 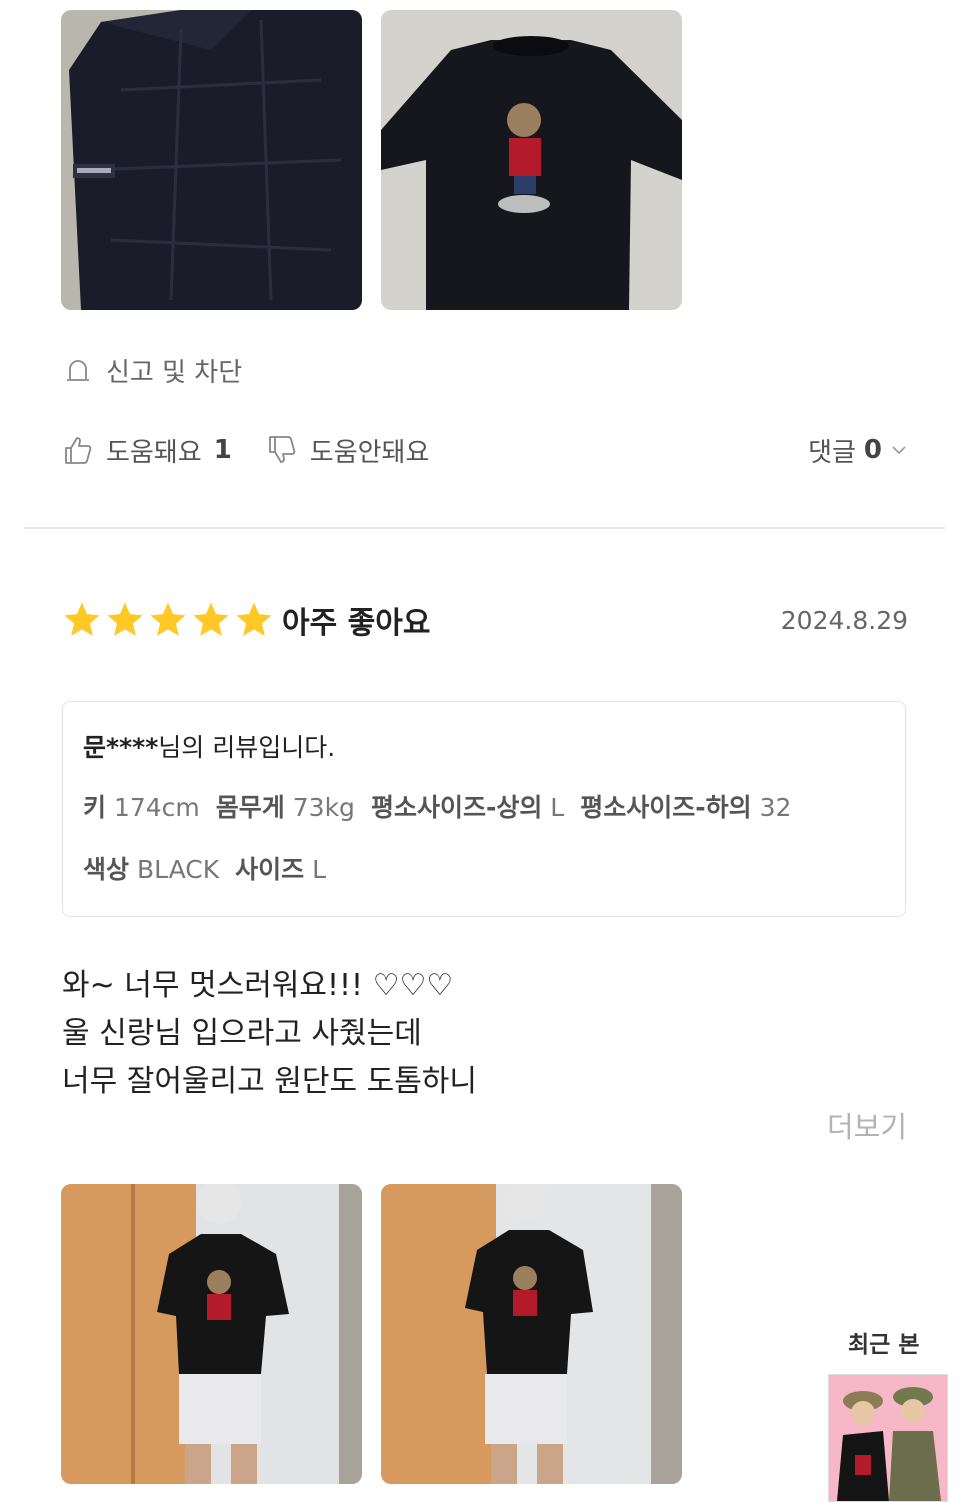 I want to click on spec-value: 32, so click(x=775, y=807).